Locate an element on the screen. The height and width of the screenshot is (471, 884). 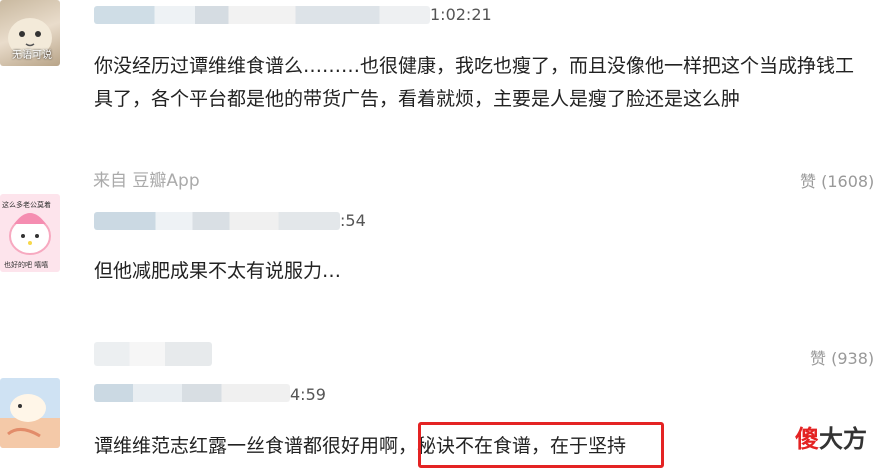
avatar-melody: 这么多老公莫着 也好的吧 嘻嘻 is located at coordinates (30, 233).